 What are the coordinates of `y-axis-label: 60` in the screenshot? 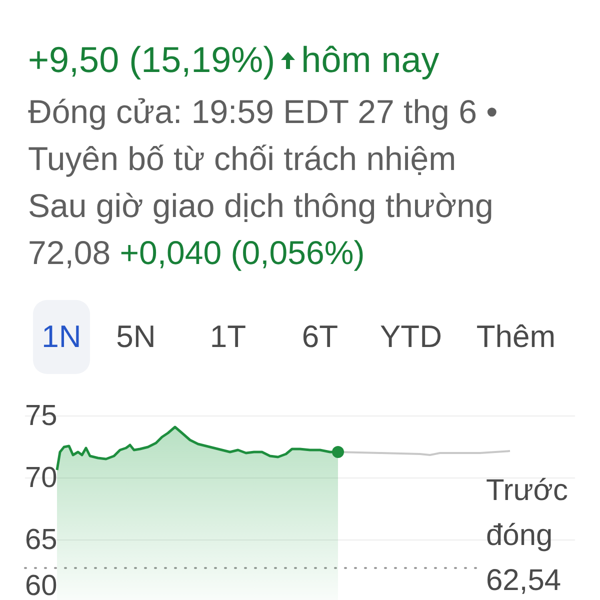 It's located at (41, 585).